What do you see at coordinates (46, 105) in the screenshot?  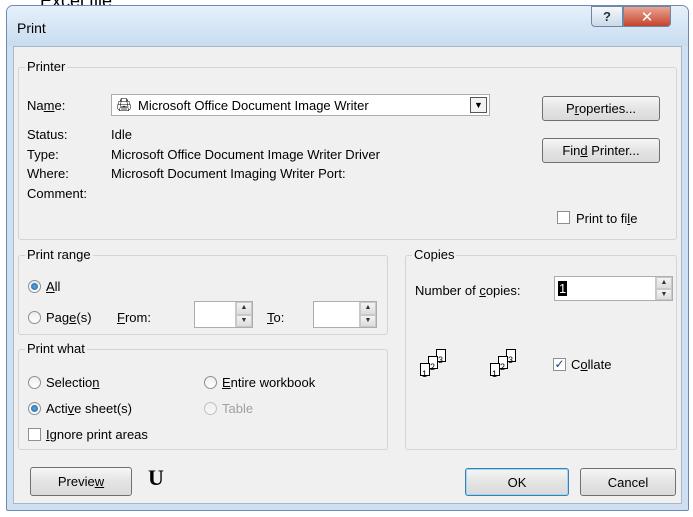 I see `name-label: Name:` at bounding box center [46, 105].